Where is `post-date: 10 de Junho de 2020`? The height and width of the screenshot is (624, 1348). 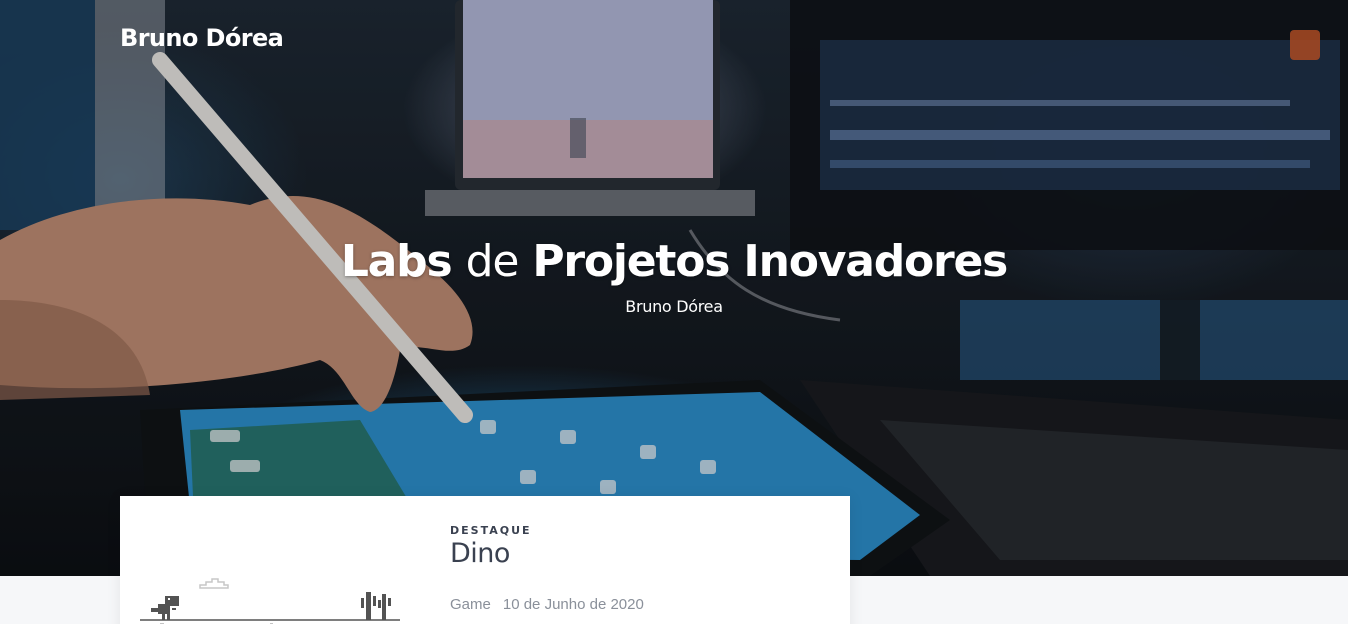
post-date: 10 de Junho de 2020 is located at coordinates (573, 604).